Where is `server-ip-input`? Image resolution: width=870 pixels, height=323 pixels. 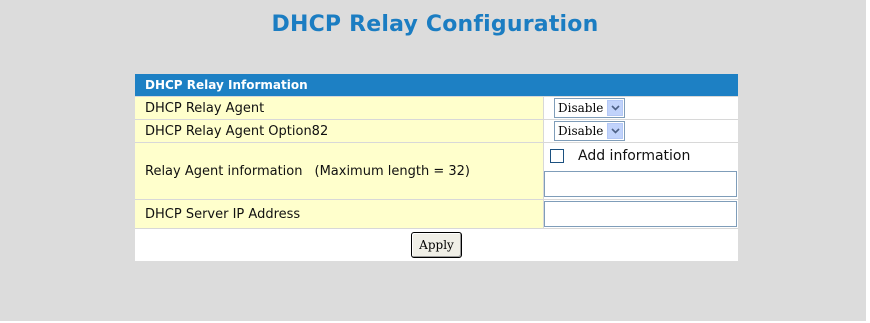 server-ip-input is located at coordinates (640, 214).